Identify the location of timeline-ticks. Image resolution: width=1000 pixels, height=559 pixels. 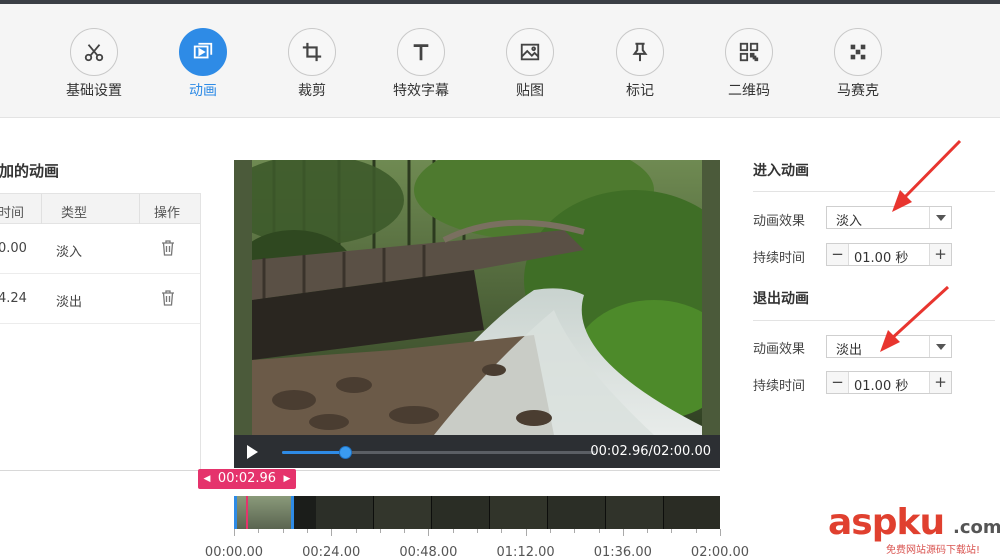
(477, 533).